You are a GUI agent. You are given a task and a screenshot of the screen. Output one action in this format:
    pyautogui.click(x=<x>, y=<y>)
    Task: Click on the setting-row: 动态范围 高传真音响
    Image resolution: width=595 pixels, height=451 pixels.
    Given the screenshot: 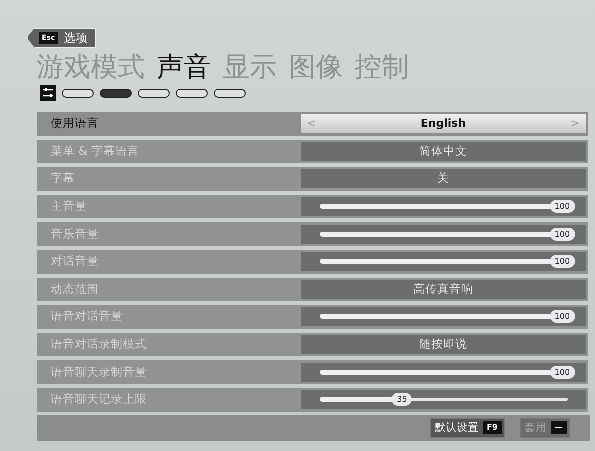 What is the action you would take?
    pyautogui.click(x=312, y=290)
    